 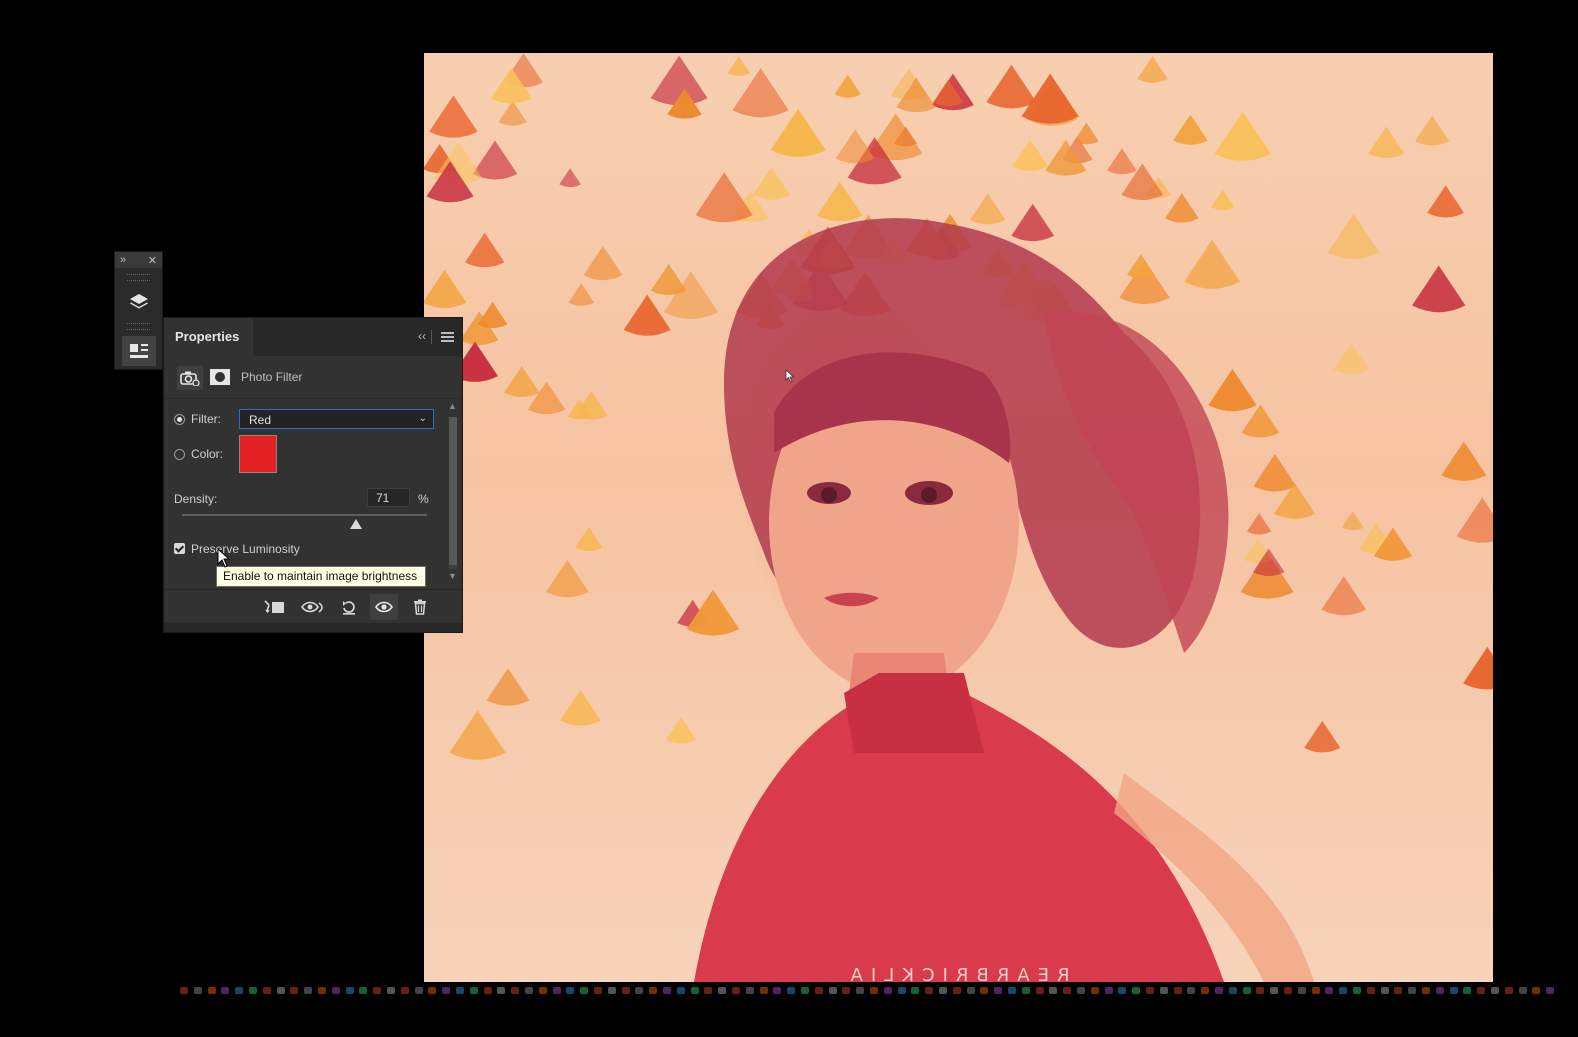 I want to click on adjustment-settings-button, so click(x=190, y=378).